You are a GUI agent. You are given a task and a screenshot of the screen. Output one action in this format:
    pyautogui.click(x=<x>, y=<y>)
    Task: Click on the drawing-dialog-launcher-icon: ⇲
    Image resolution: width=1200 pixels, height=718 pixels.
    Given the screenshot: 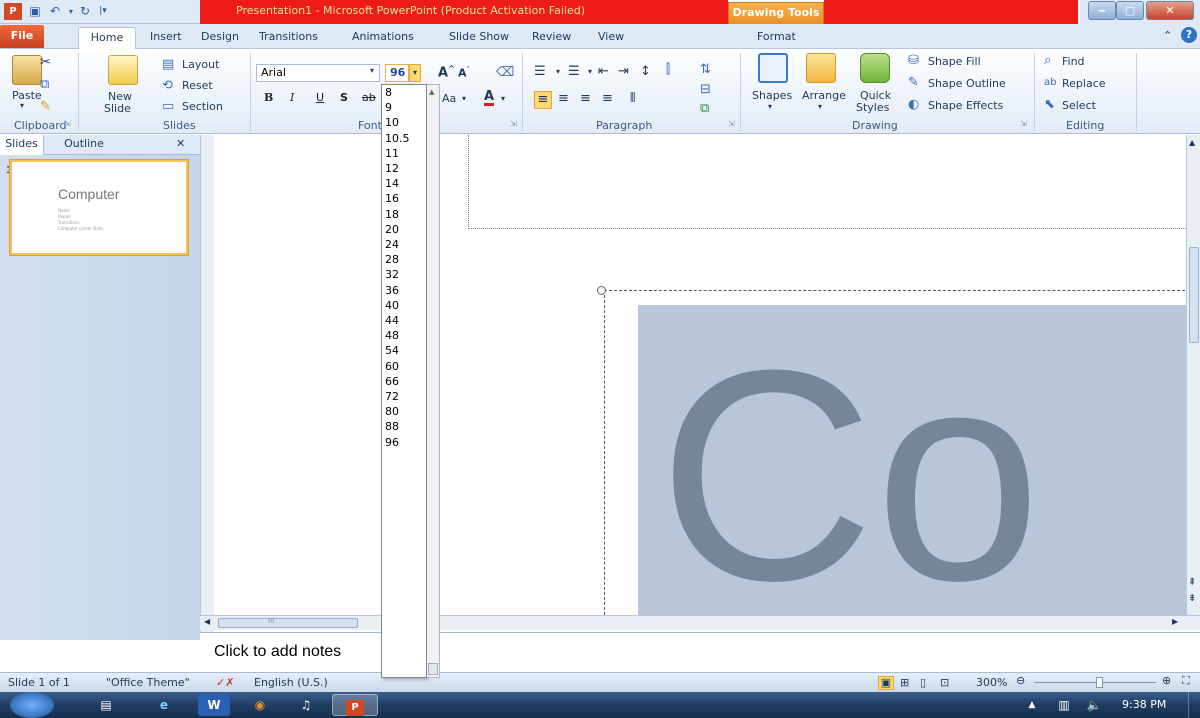 What is the action you would take?
    pyautogui.click(x=1023, y=123)
    